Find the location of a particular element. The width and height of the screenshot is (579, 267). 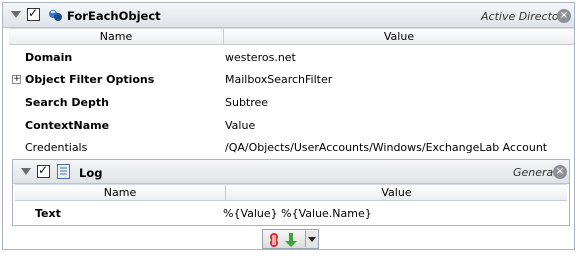

activity-toolbar is located at coordinates (290, 239).